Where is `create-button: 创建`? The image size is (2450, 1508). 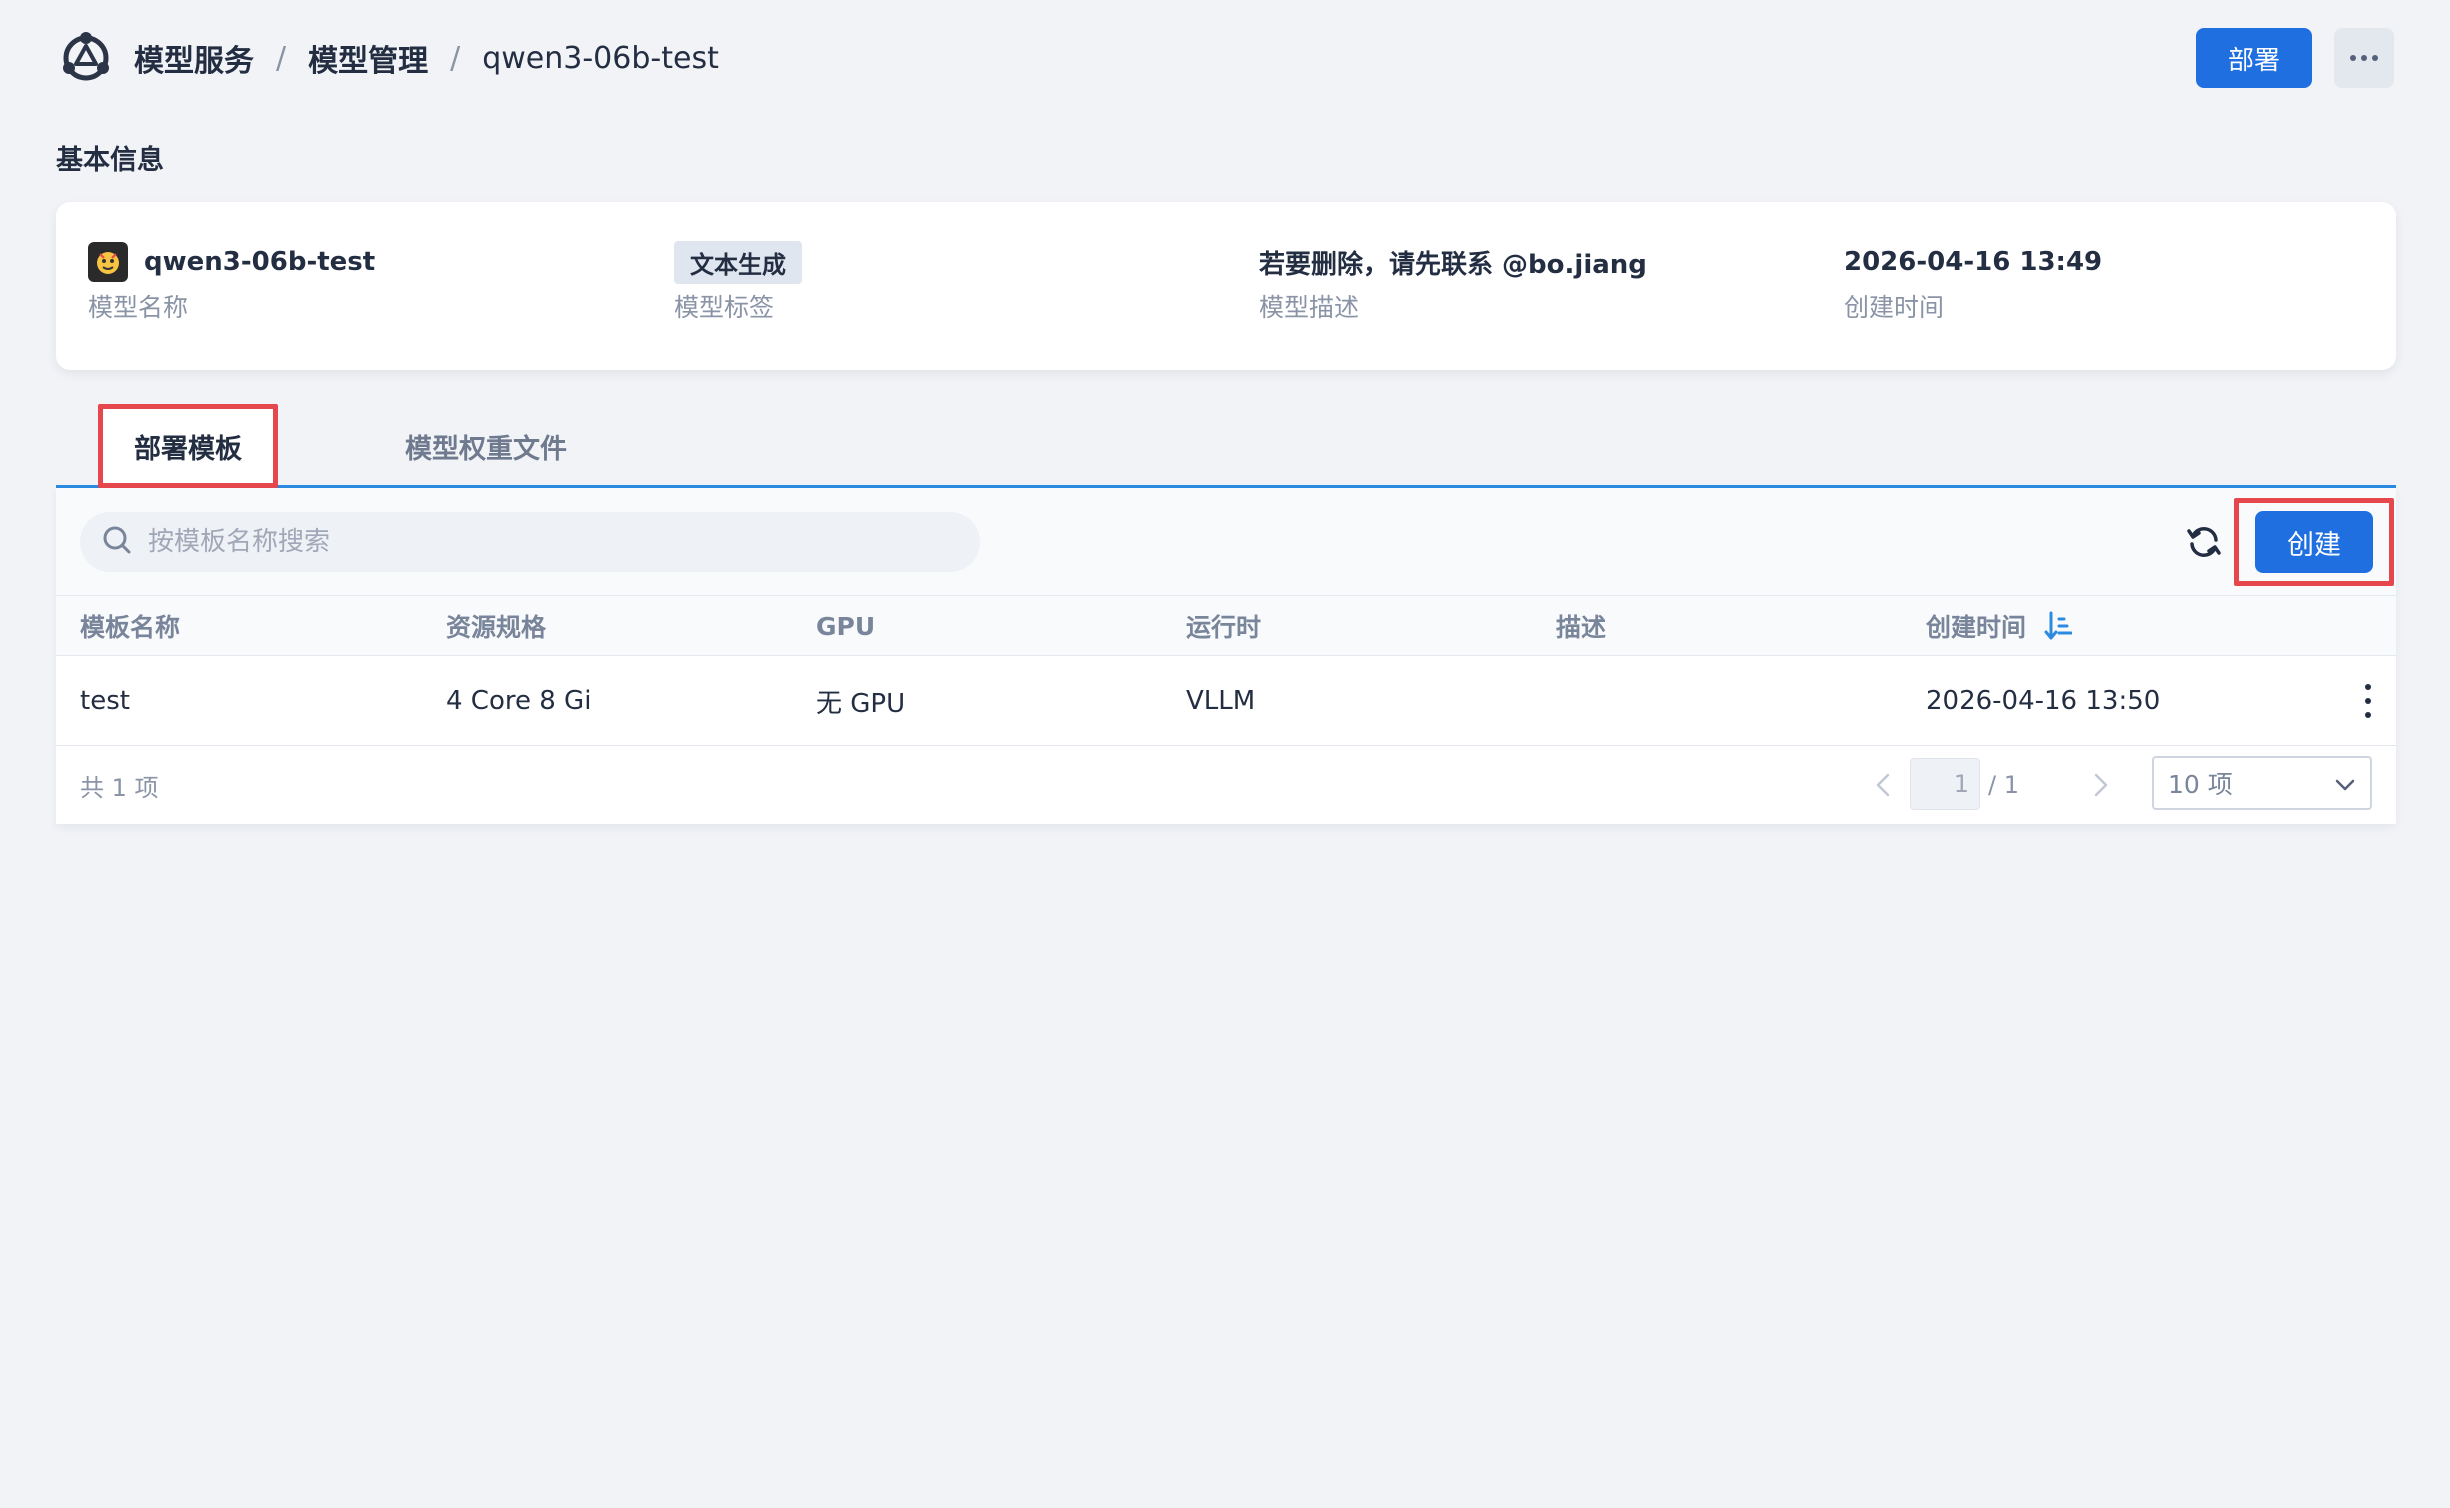 create-button: 创建 is located at coordinates (2314, 542).